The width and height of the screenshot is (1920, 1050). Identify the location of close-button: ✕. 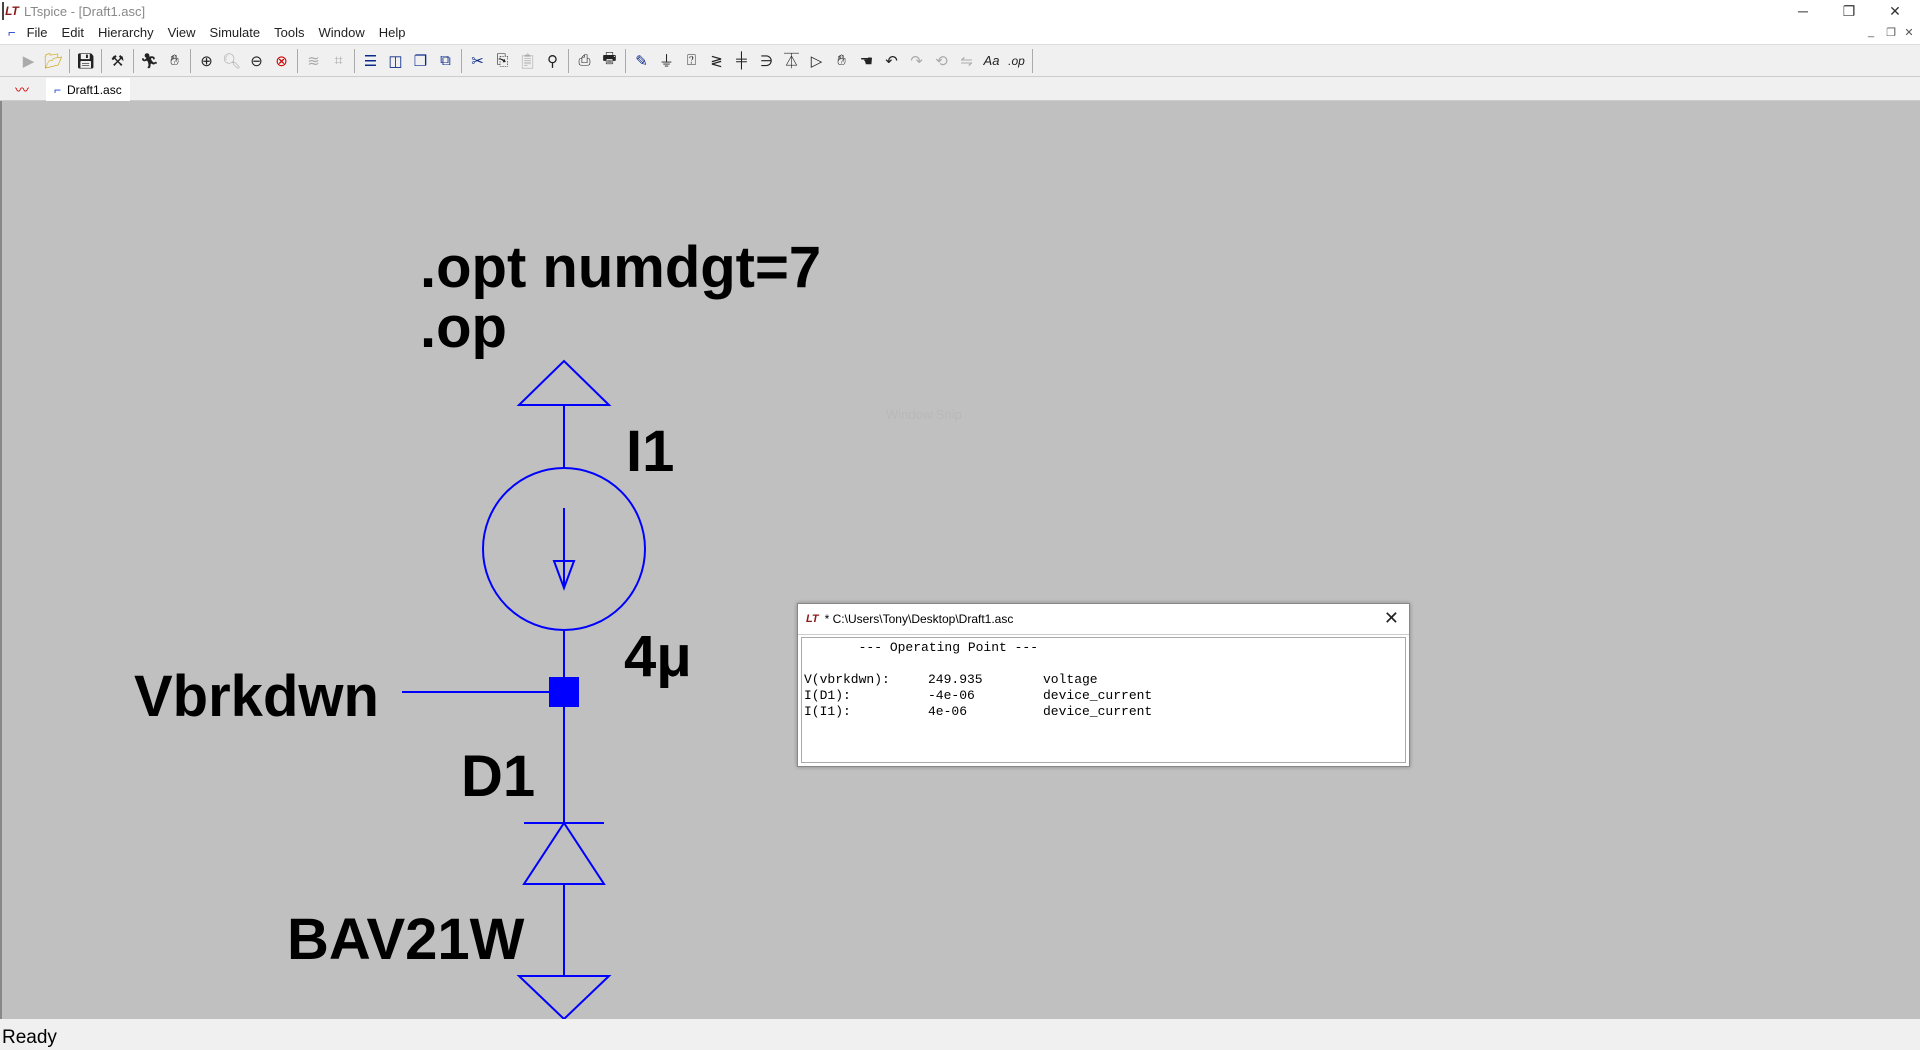
(1895, 11).